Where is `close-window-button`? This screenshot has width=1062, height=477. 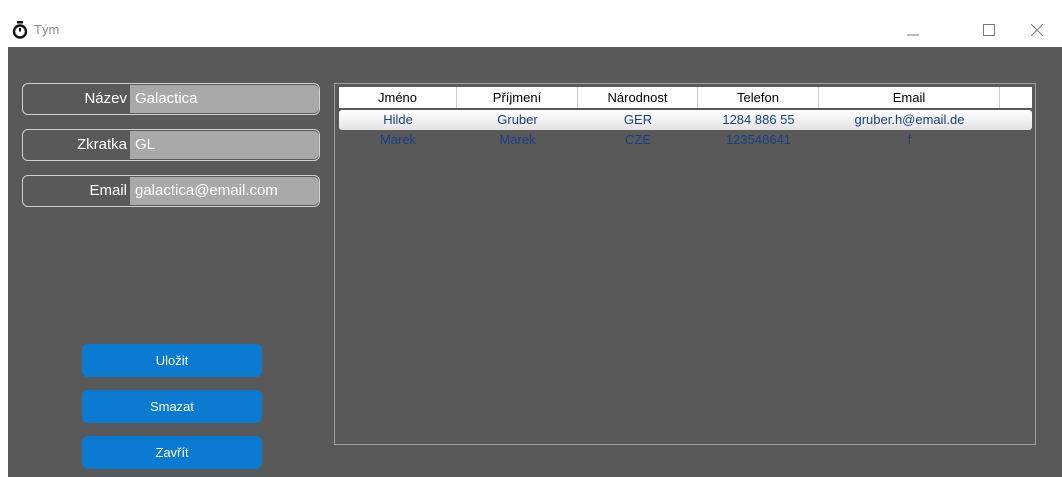
close-window-button is located at coordinates (1037, 30).